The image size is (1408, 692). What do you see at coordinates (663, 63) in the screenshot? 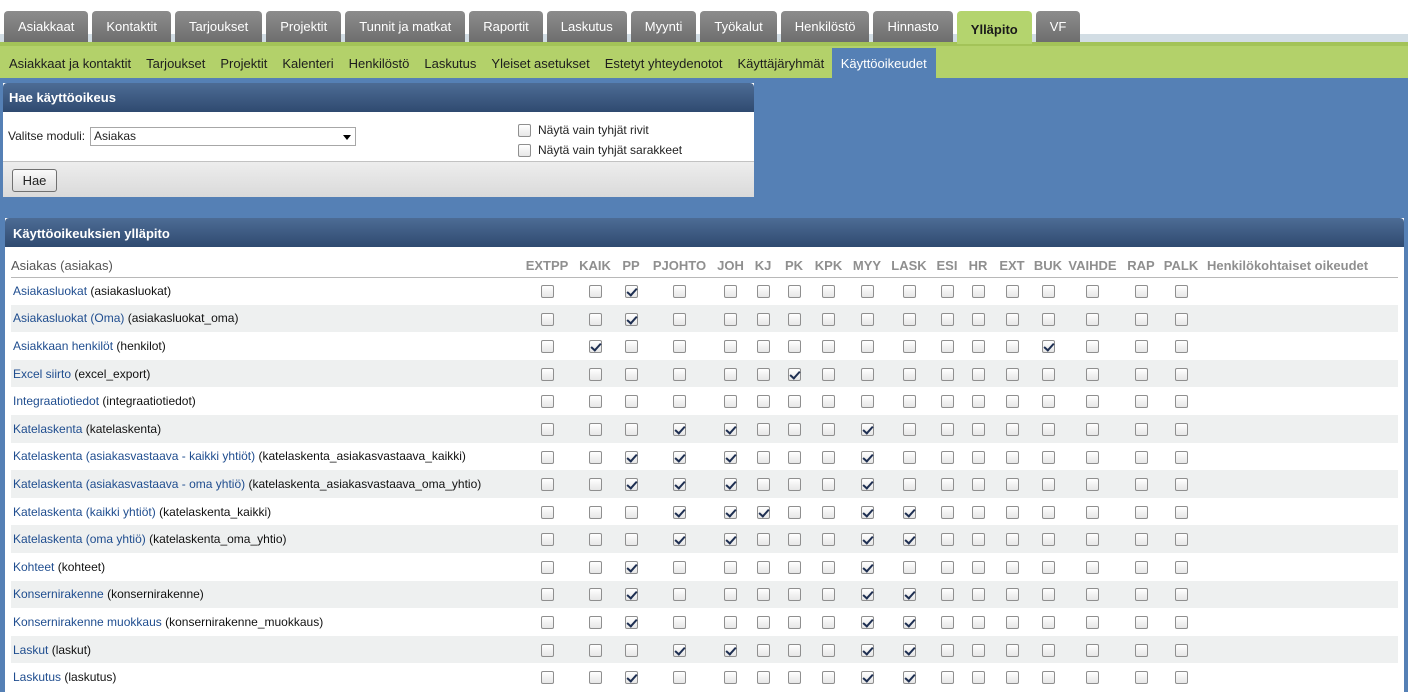
I see `subnav-item-estetyt-yhteydenotot: Estetyt yhteydenotot` at bounding box center [663, 63].